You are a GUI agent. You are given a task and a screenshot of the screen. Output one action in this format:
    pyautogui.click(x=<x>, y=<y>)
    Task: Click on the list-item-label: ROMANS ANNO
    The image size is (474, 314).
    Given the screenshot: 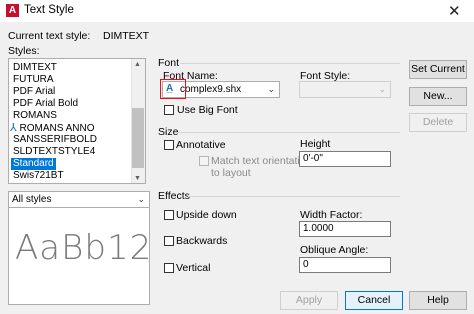 What is the action you would take?
    pyautogui.click(x=57, y=128)
    